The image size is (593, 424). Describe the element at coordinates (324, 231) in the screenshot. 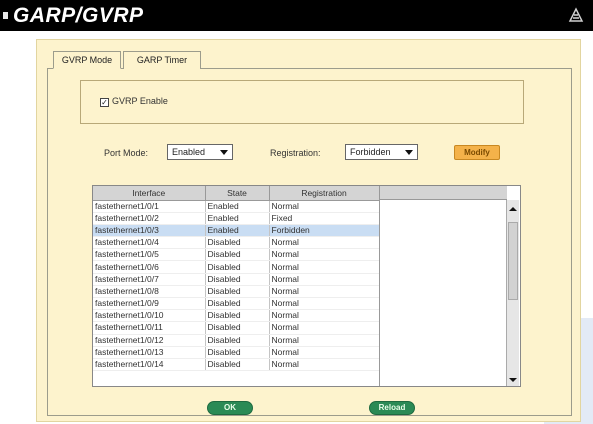

I see `registration-cell: Forbidden` at that location.